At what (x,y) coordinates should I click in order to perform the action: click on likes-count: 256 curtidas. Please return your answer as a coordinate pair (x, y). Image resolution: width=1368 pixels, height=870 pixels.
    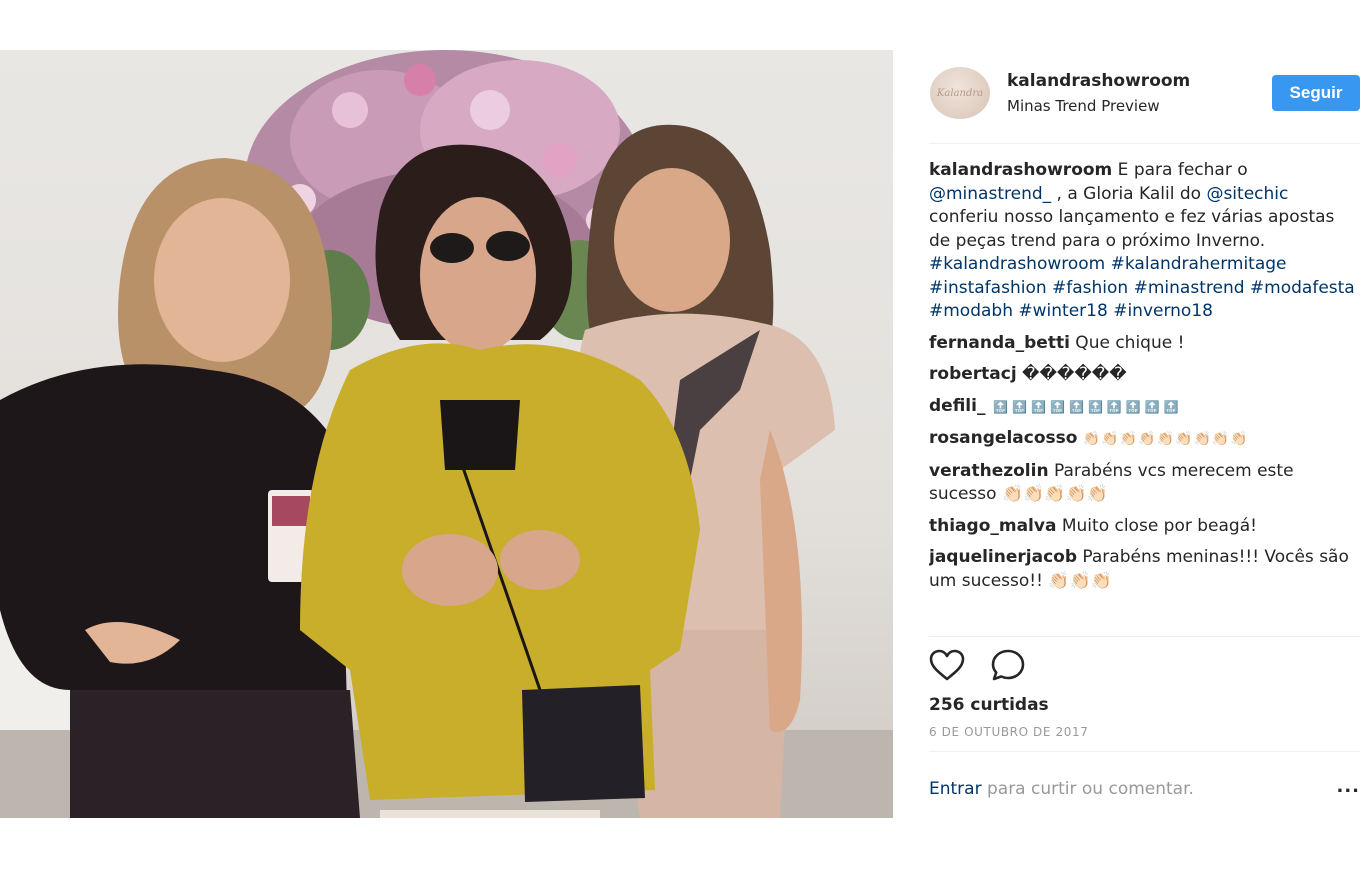
    Looking at the image, I should click on (1144, 710).